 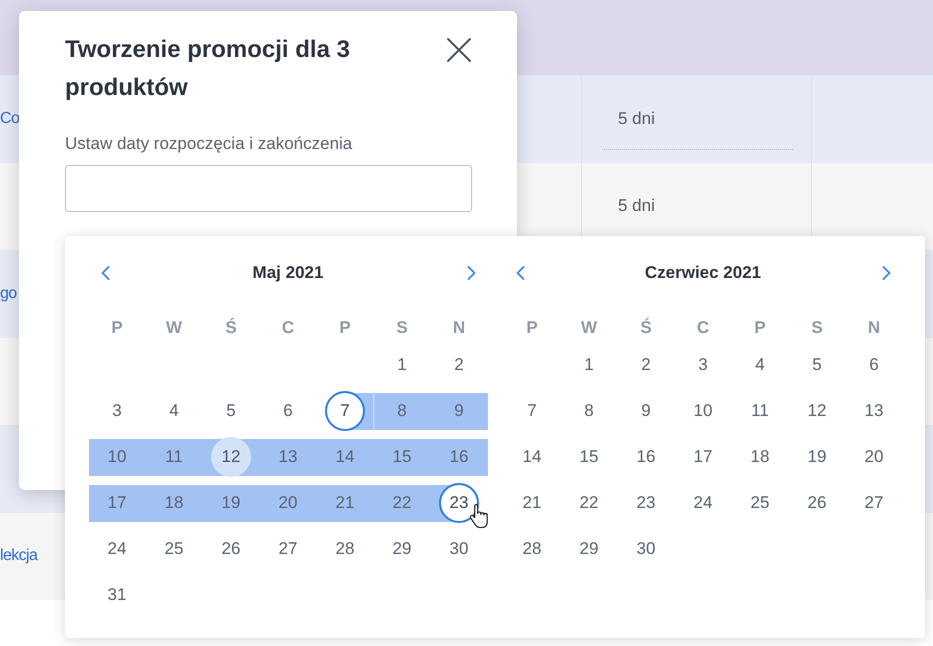 I want to click on close-button, so click(x=459, y=50).